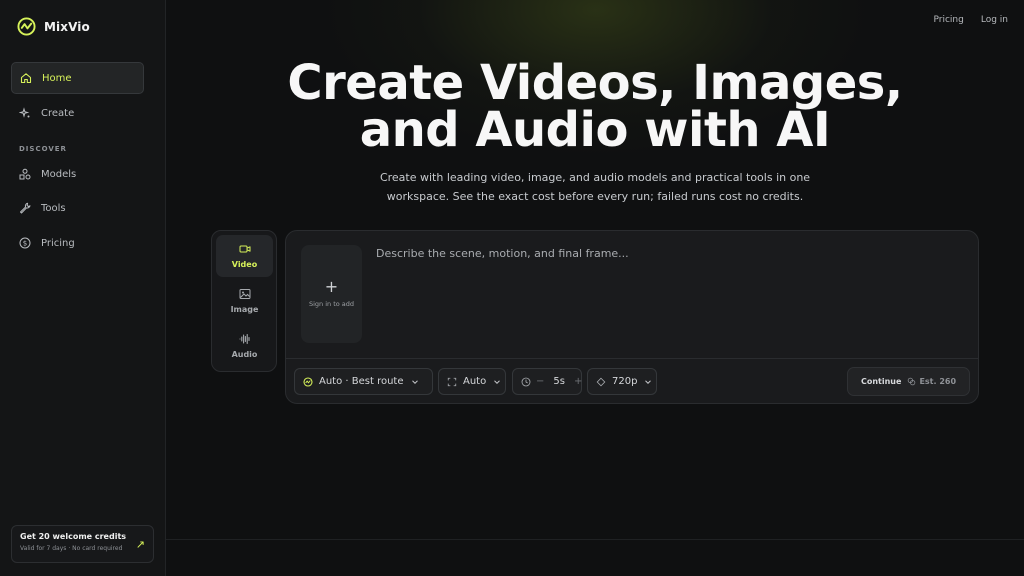 The image size is (1024, 576). What do you see at coordinates (547, 381) in the screenshot?
I see `duration-stepper: − 5s +` at bounding box center [547, 381].